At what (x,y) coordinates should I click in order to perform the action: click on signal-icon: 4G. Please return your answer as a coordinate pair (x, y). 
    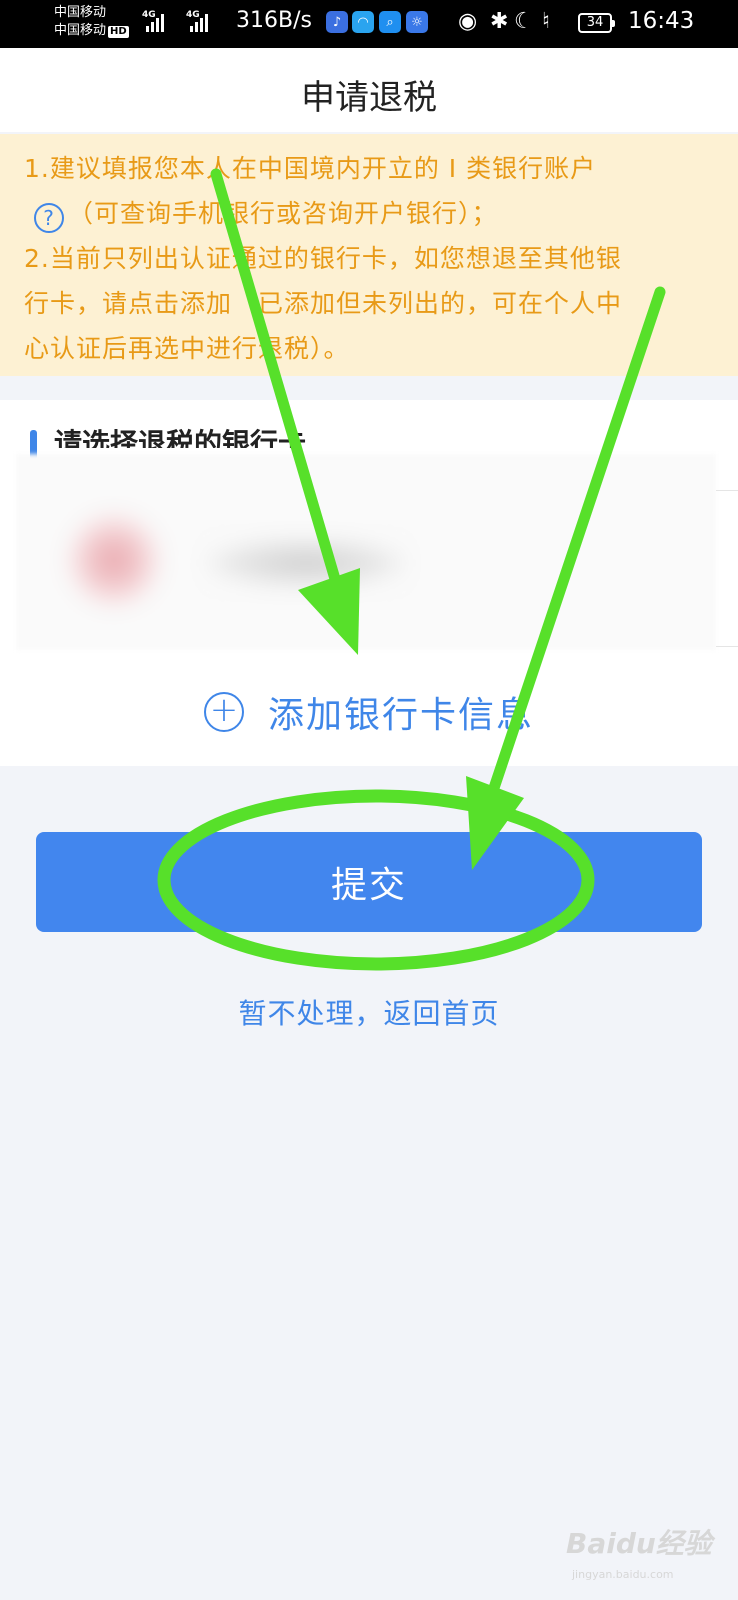
    Looking at the image, I should click on (153, 21).